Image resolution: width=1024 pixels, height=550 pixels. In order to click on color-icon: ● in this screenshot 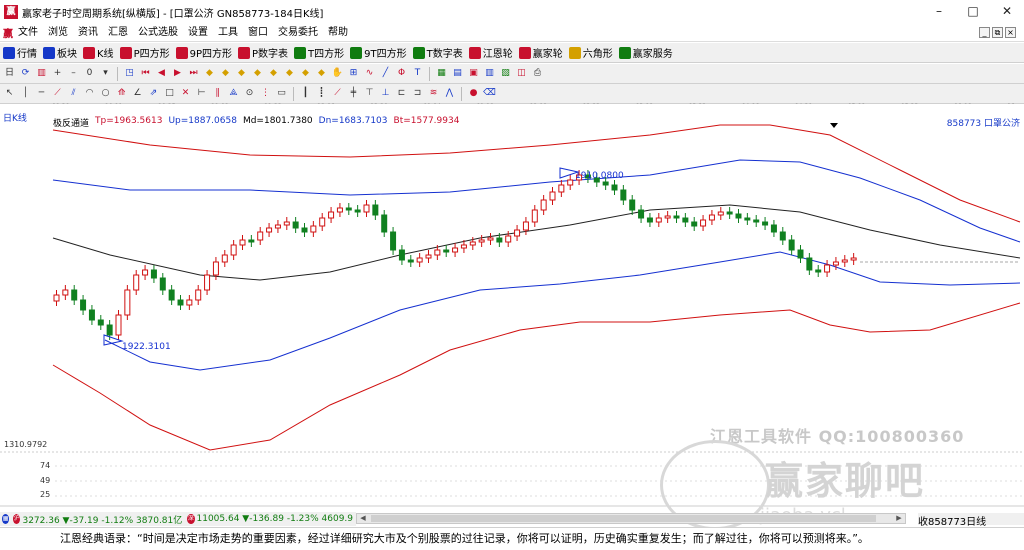, I will do `click(473, 93)`.